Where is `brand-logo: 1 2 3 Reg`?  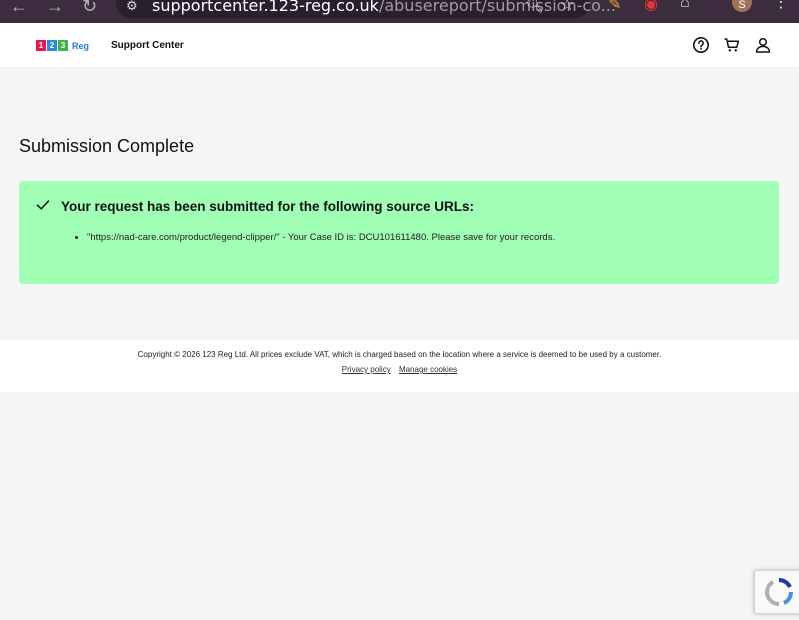 brand-logo: 1 2 3 Reg is located at coordinates (62, 45).